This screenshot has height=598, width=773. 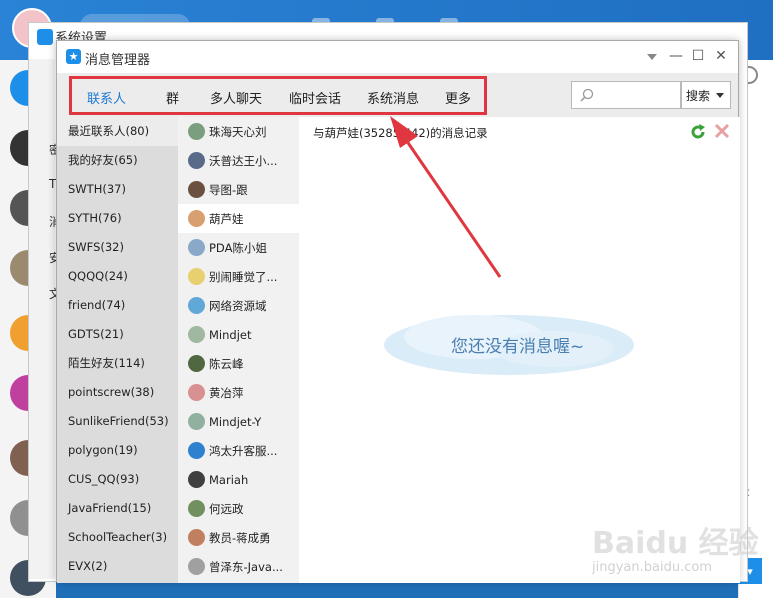 What do you see at coordinates (228, 189) in the screenshot?
I see `contact-name: 导图-跟` at bounding box center [228, 189].